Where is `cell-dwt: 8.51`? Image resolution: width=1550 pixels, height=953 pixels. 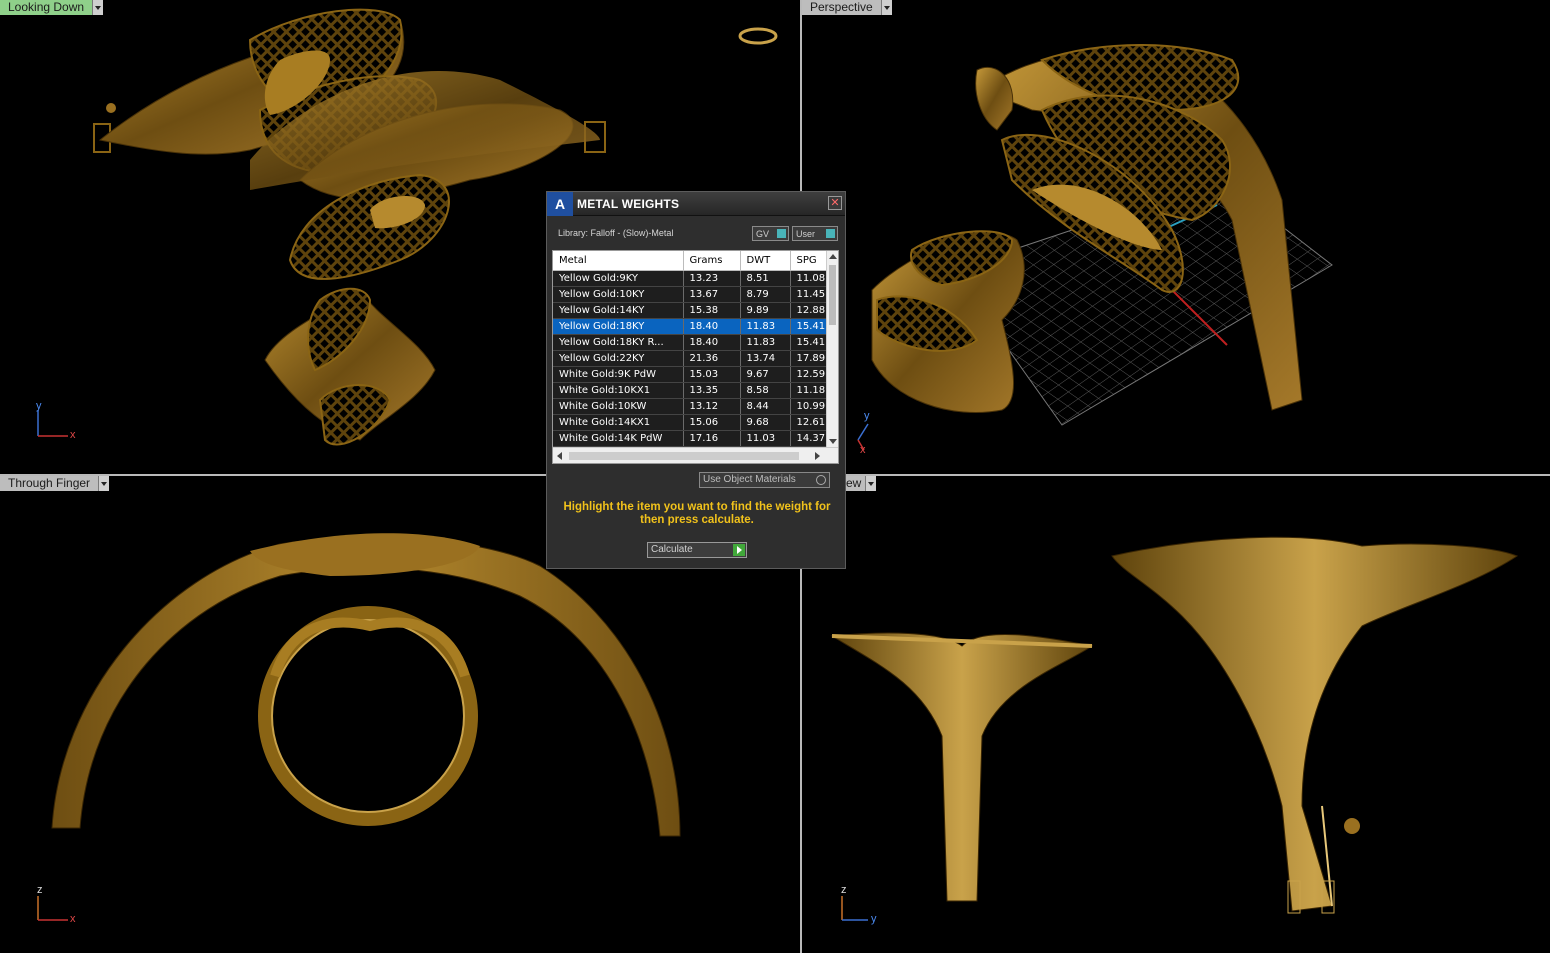
cell-dwt: 8.51 is located at coordinates (765, 278).